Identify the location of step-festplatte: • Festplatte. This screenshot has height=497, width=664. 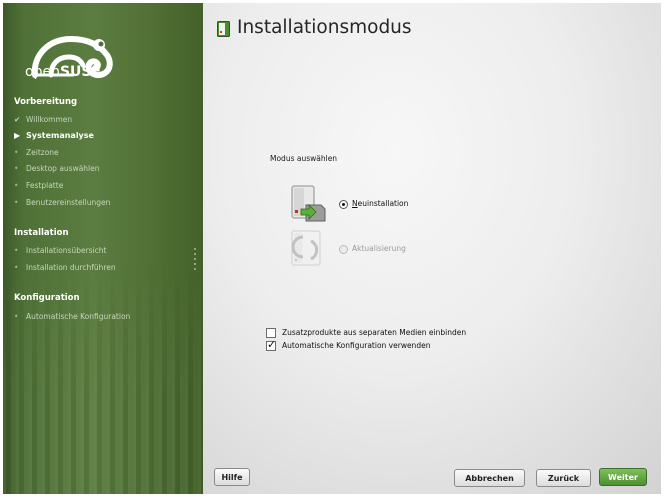
(38, 185).